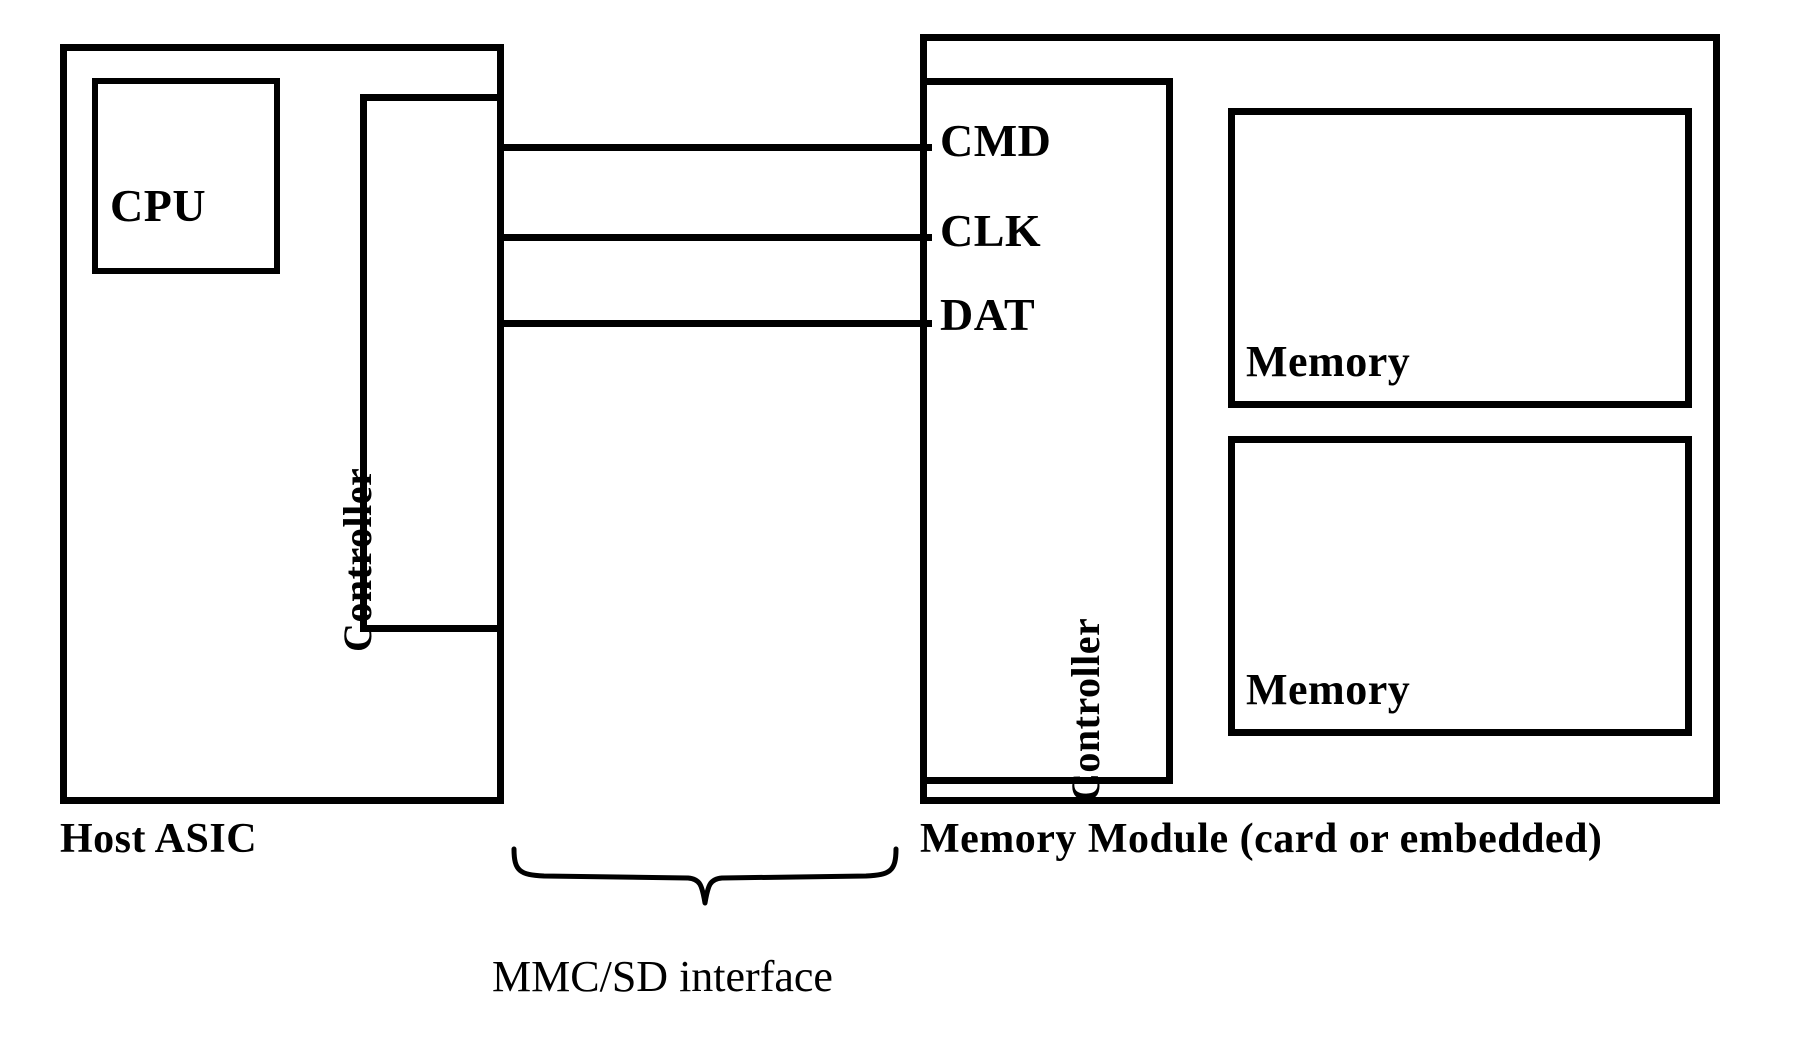 This screenshot has width=1795, height=1039. Describe the element at coordinates (716, 147) in the screenshot. I see `signal-line-cmd` at that location.